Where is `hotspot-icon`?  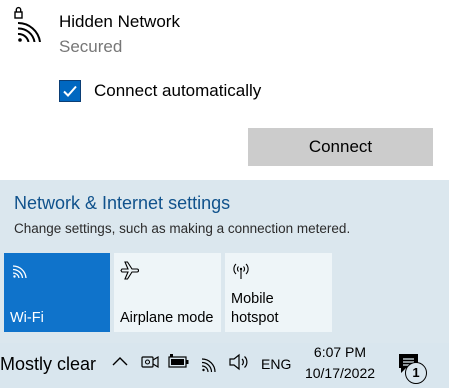
hotspot-icon is located at coordinates (241, 272).